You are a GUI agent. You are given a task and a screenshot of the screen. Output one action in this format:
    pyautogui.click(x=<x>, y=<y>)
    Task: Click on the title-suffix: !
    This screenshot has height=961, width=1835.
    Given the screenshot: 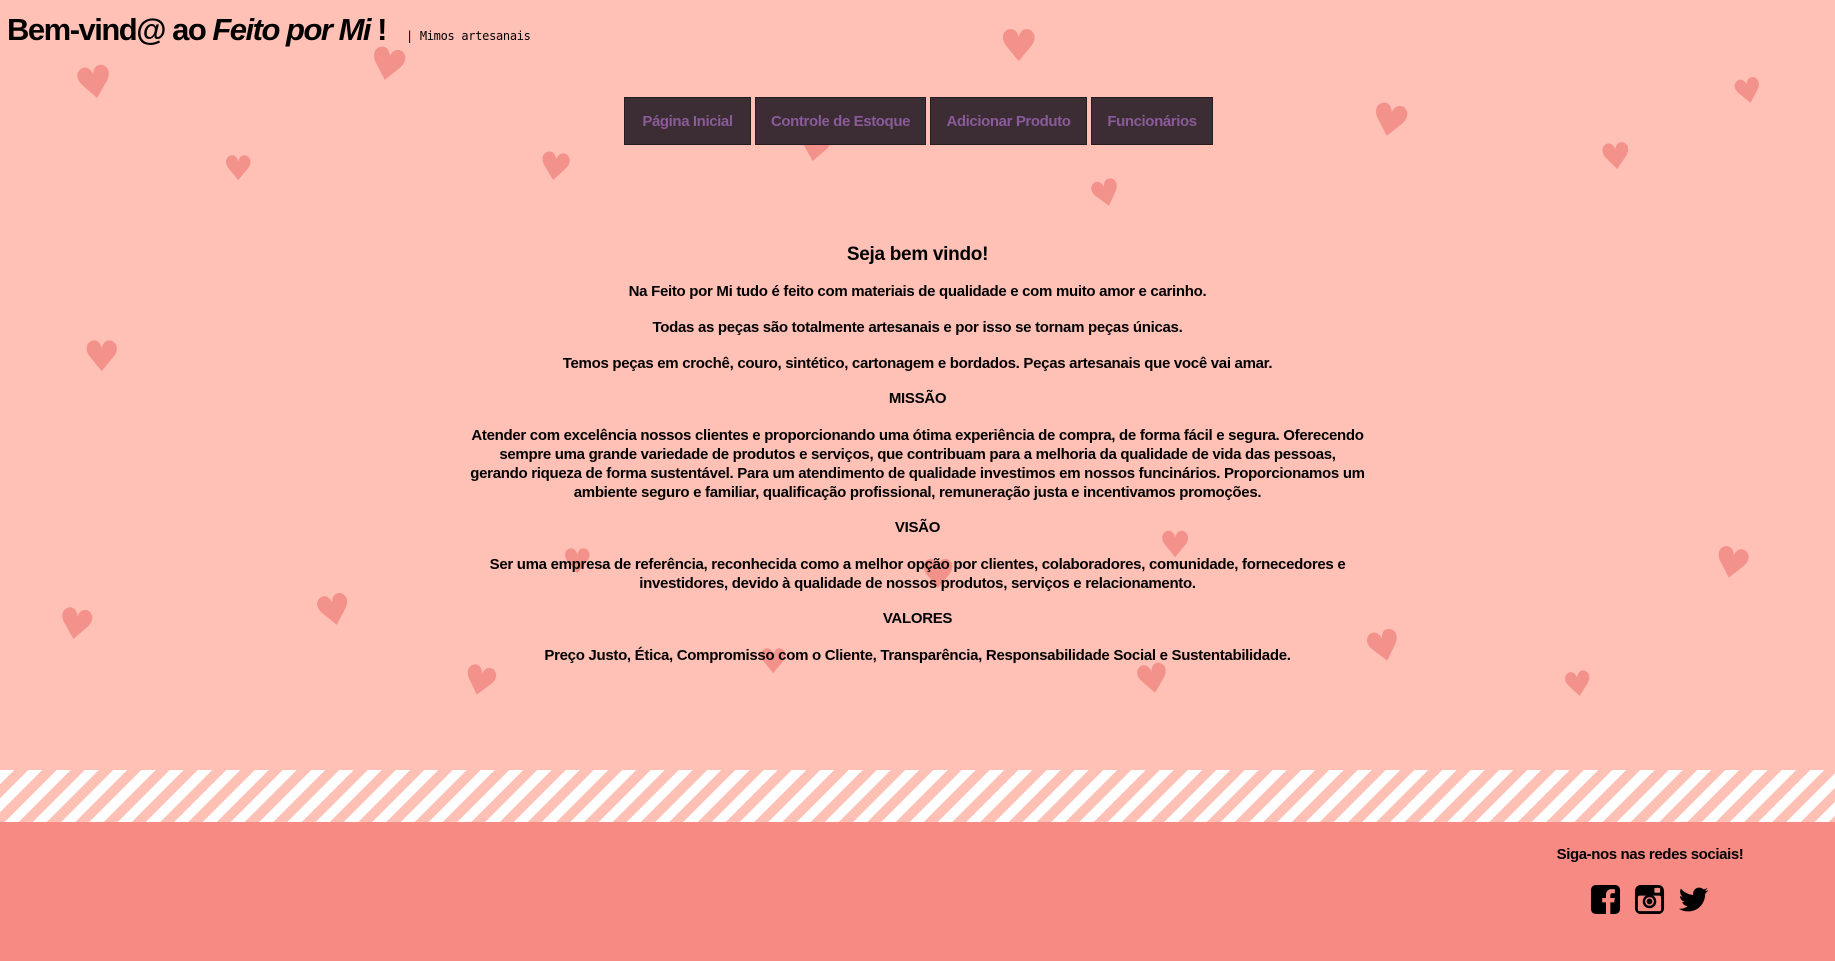 What is the action you would take?
    pyautogui.click(x=378, y=29)
    